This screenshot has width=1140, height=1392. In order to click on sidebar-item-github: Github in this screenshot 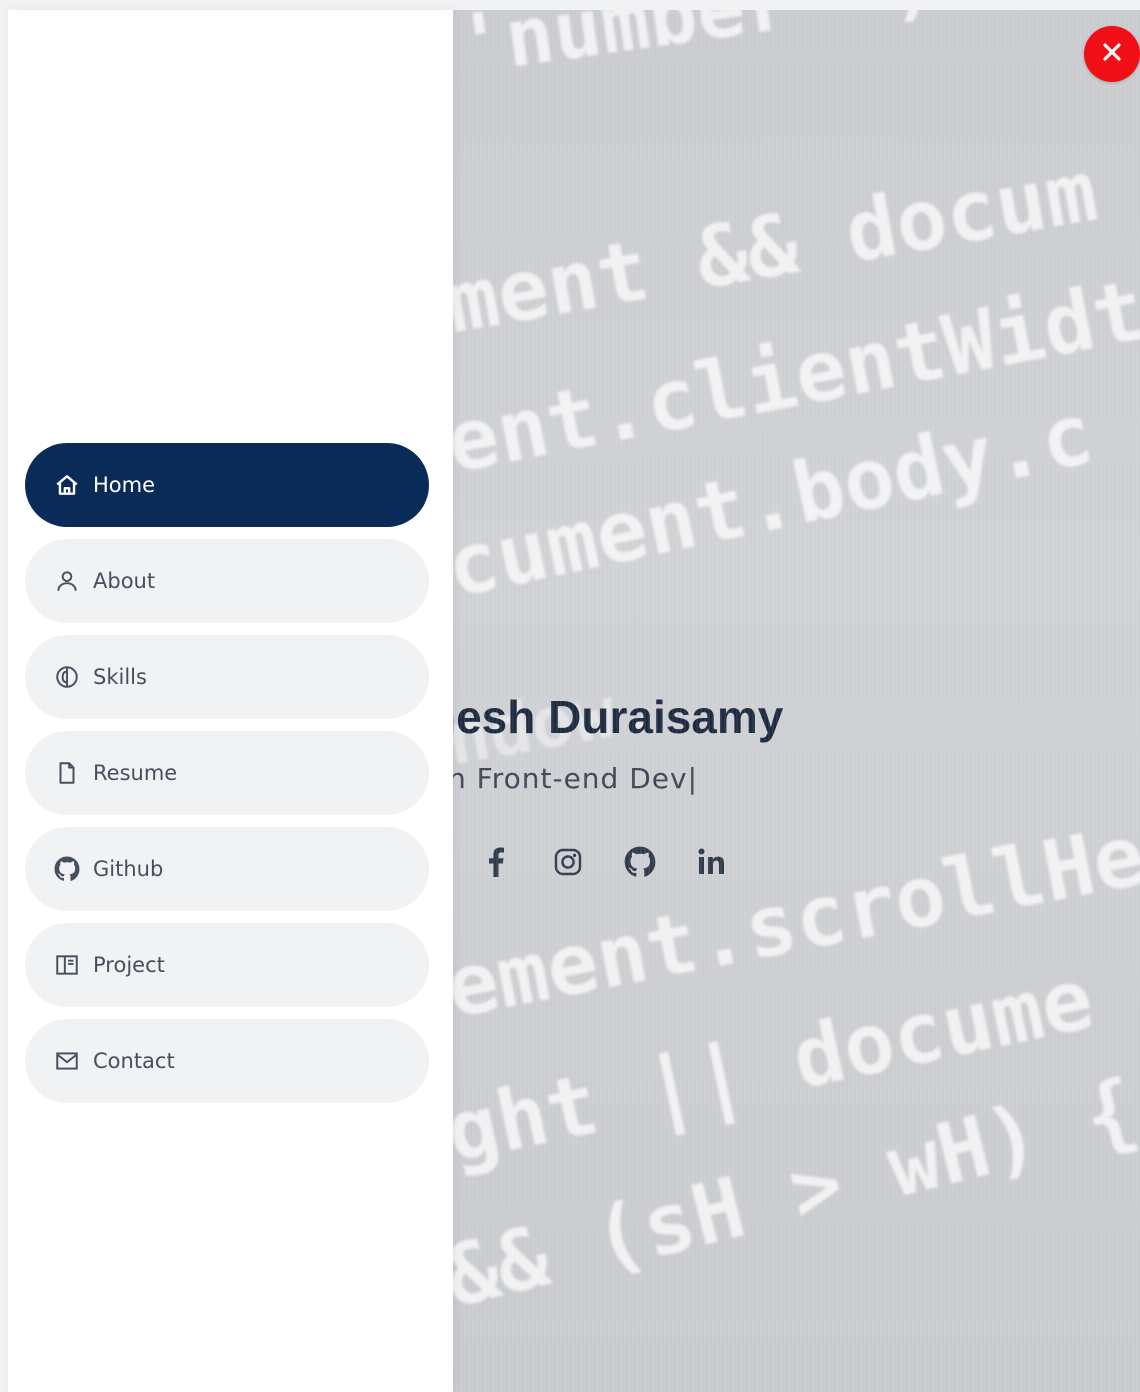, I will do `click(227, 869)`.